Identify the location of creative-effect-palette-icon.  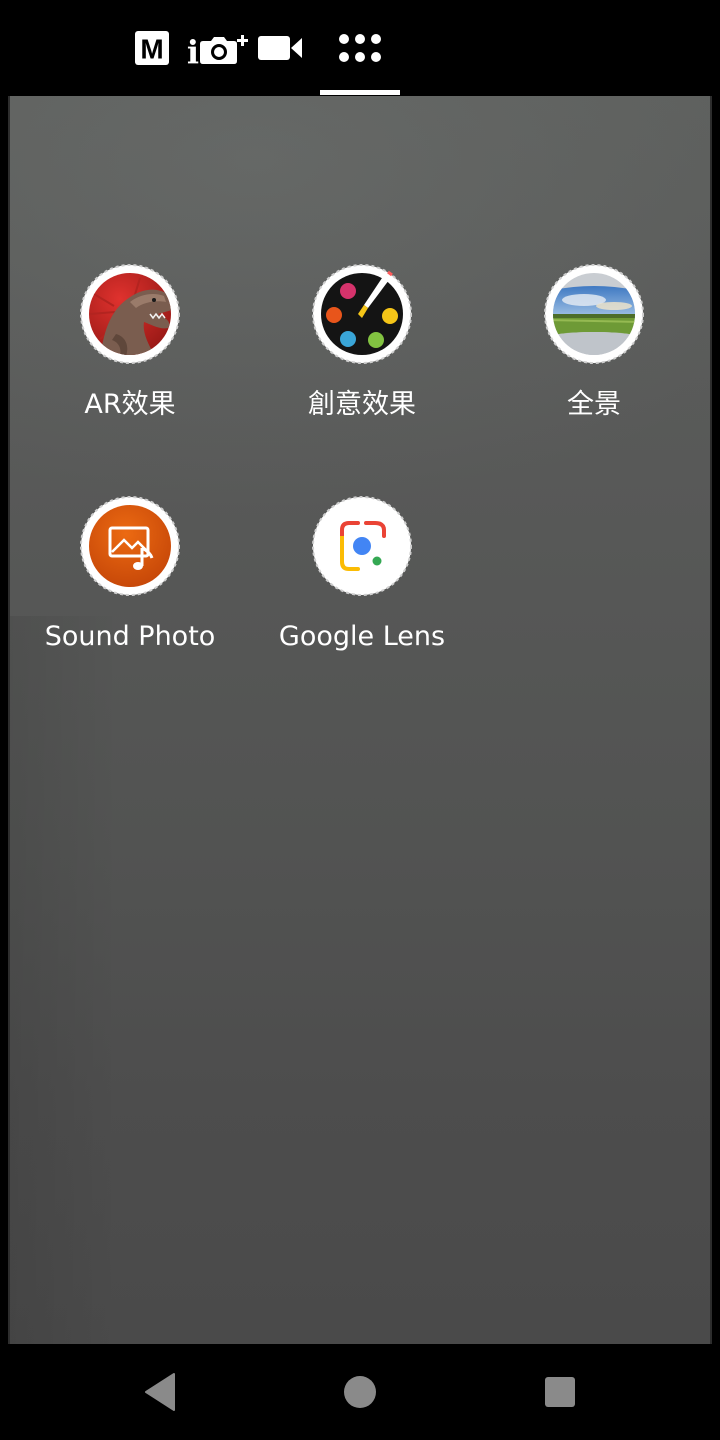
(362, 314).